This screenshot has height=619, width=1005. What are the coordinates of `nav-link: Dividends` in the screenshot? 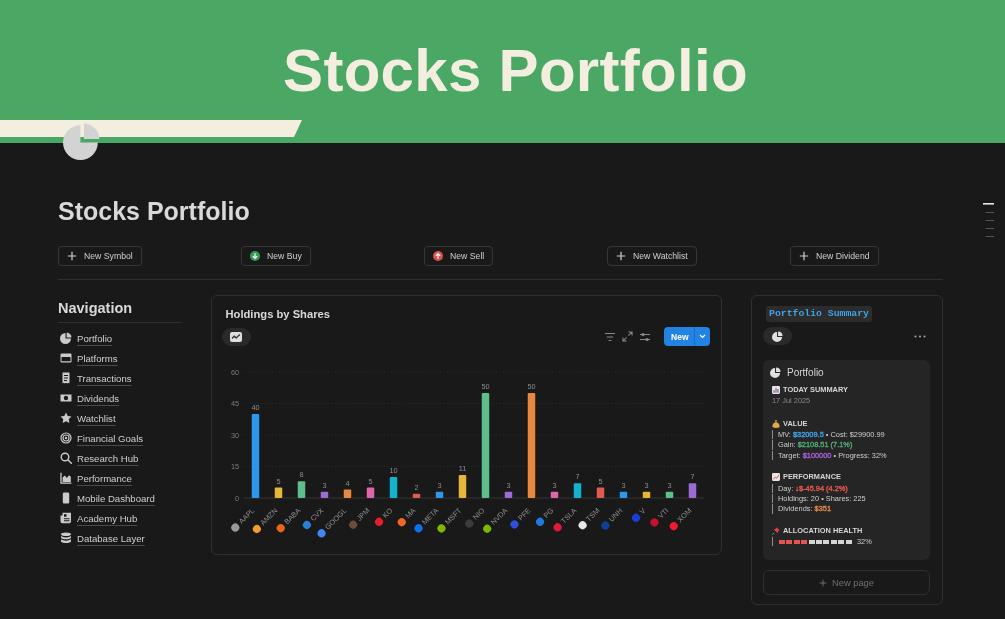 It's located at (98, 398).